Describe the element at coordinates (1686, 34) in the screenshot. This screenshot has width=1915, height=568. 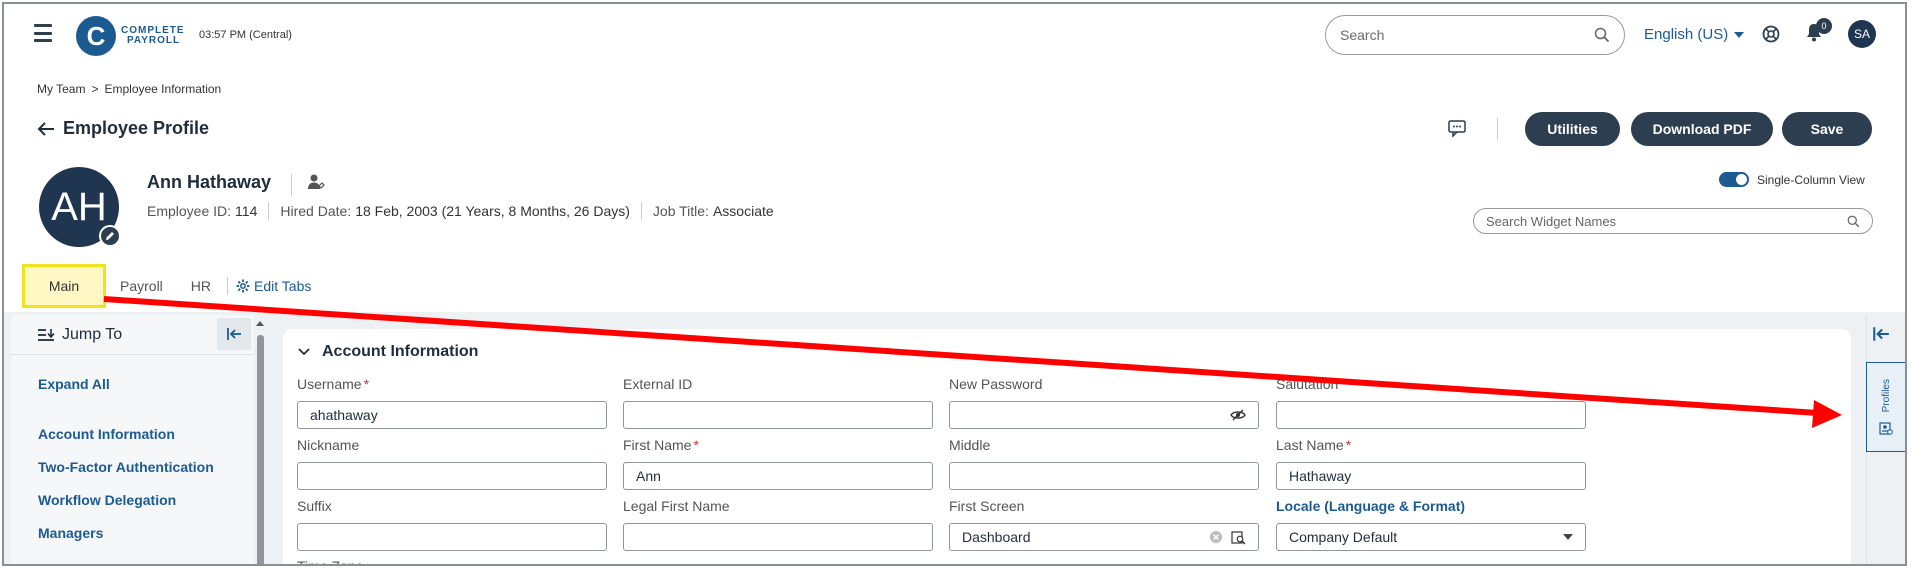
I see `language-label: English (US)` at that location.